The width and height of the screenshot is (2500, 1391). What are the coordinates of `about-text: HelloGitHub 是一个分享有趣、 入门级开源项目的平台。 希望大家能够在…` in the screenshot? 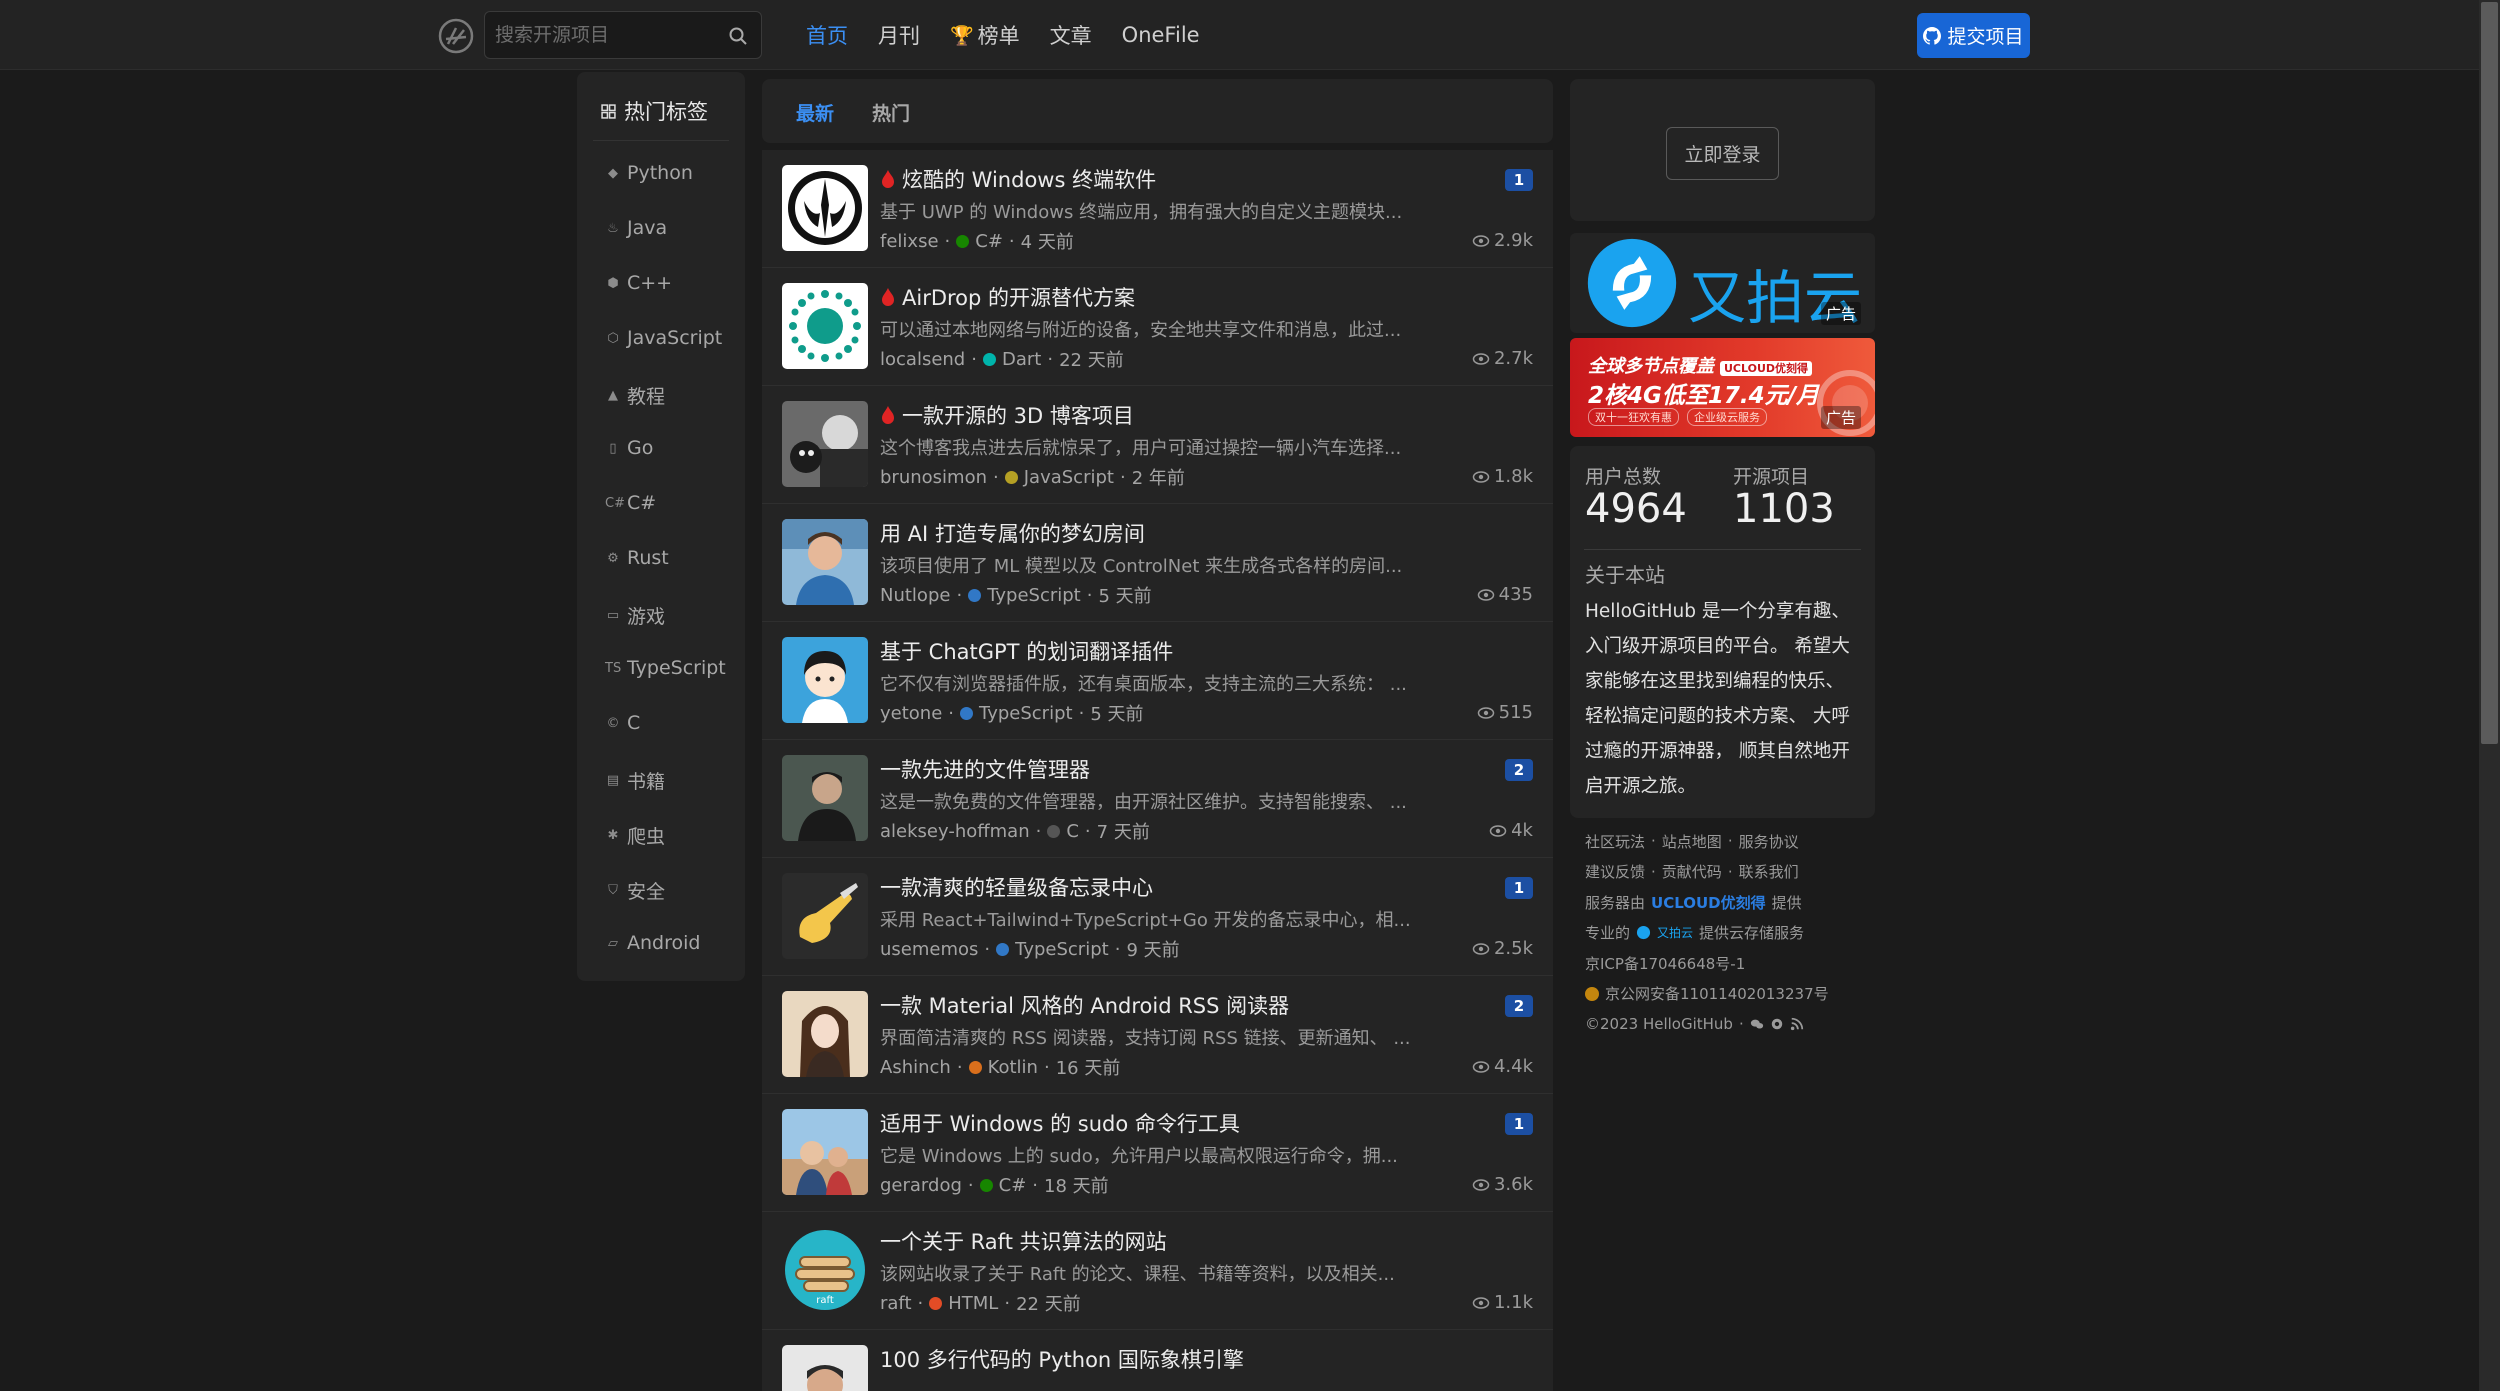 It's located at (1717, 699).